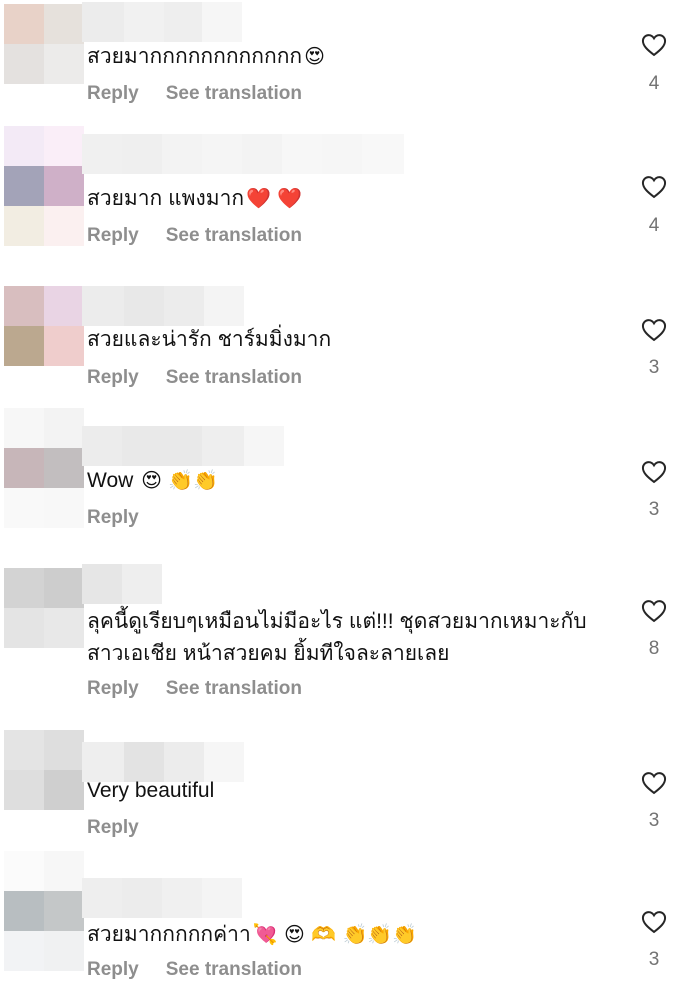 The height and width of the screenshot is (998, 700). I want to click on comment-text: สวยและน่ารัก ชาร์มมิ่งมาก, so click(209, 339).